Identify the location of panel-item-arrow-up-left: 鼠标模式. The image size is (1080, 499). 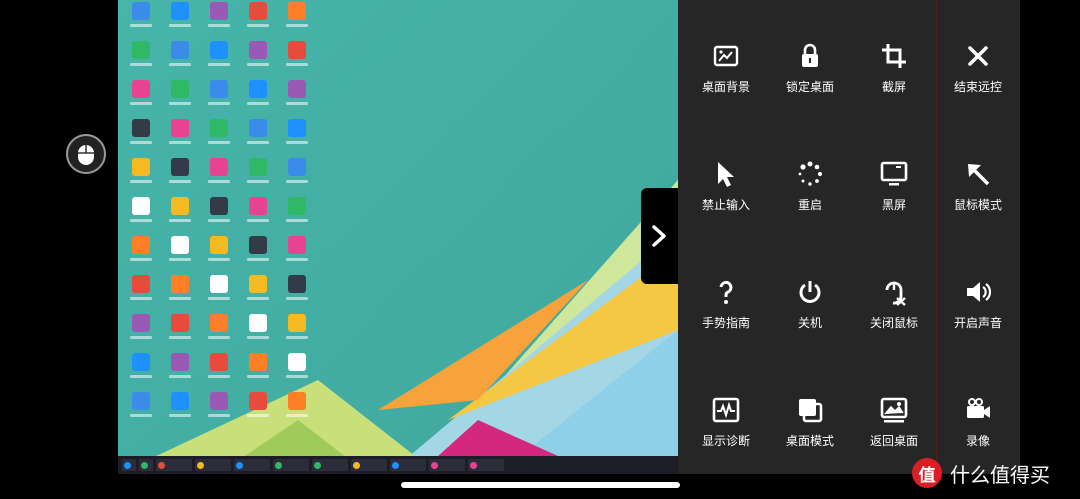
(978, 189).